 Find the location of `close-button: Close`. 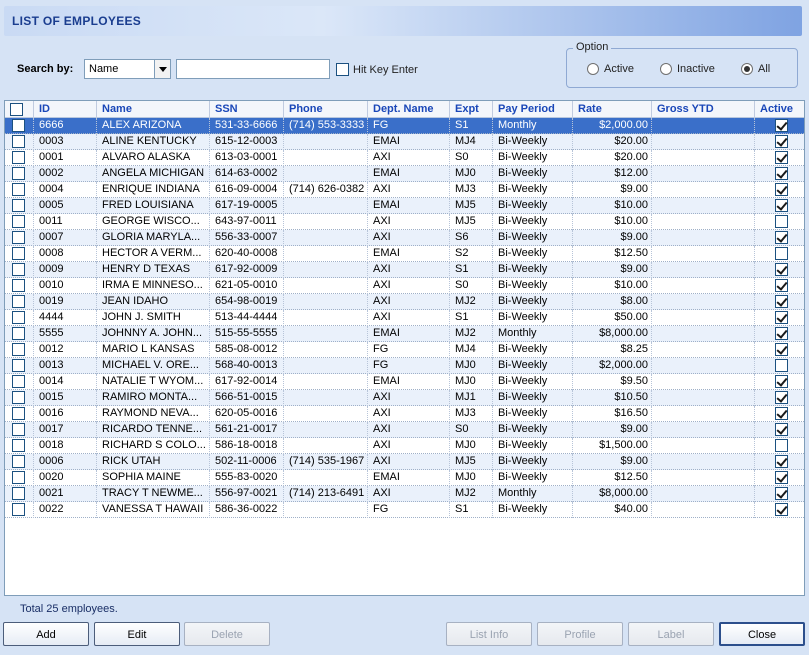

close-button: Close is located at coordinates (762, 634).